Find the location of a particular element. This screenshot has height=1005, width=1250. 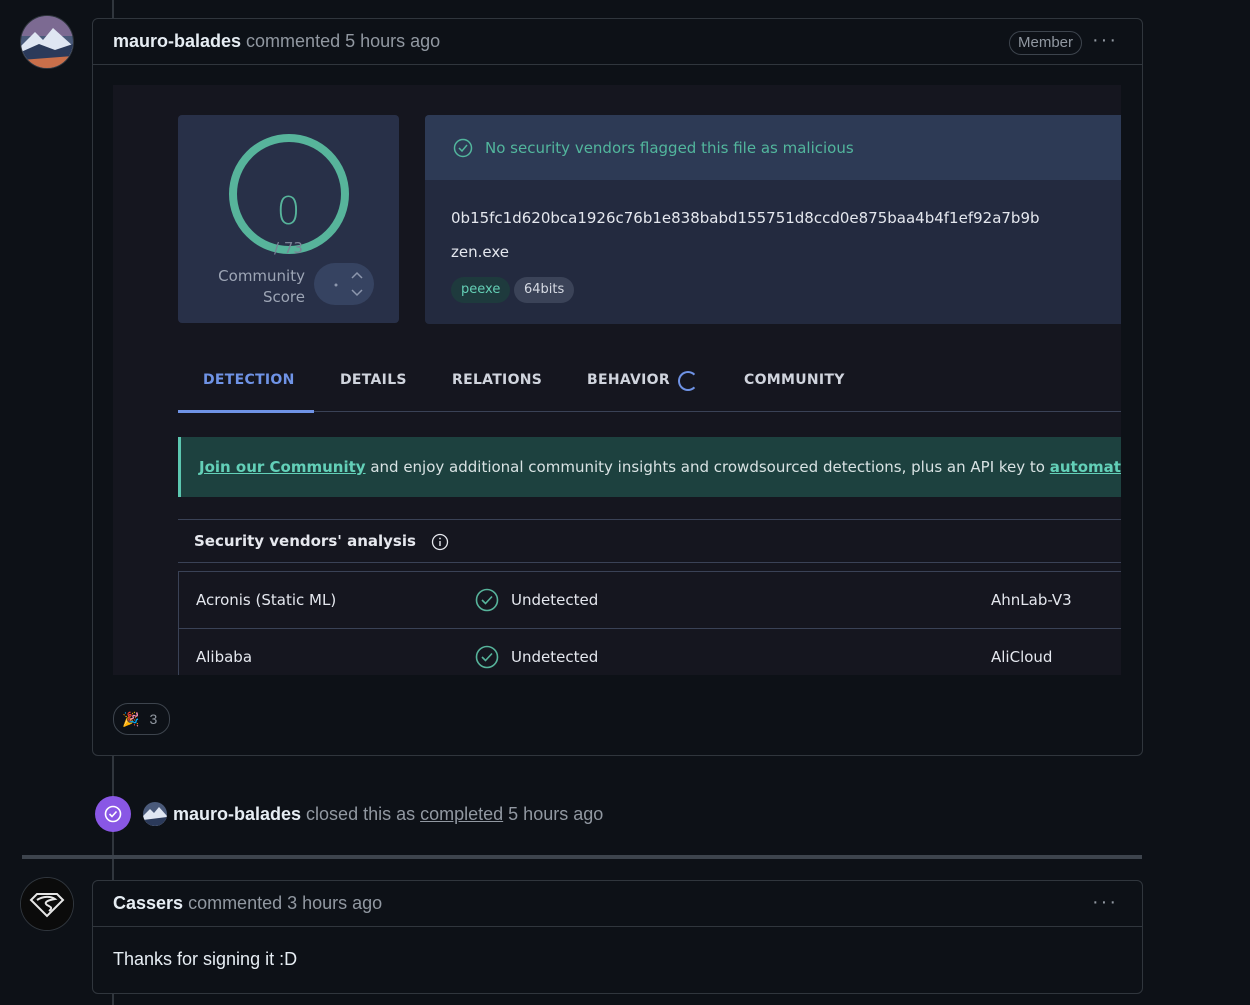

event-text: closed this as is located at coordinates (361, 813).